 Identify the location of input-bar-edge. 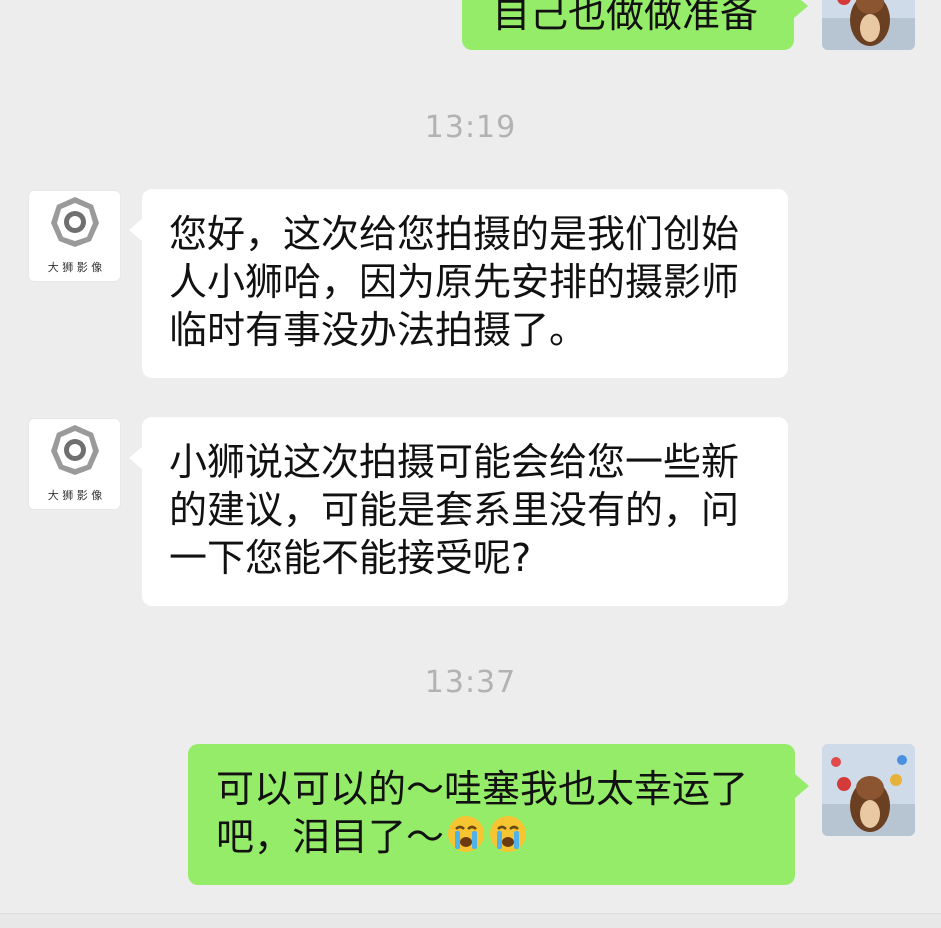
(470, 920).